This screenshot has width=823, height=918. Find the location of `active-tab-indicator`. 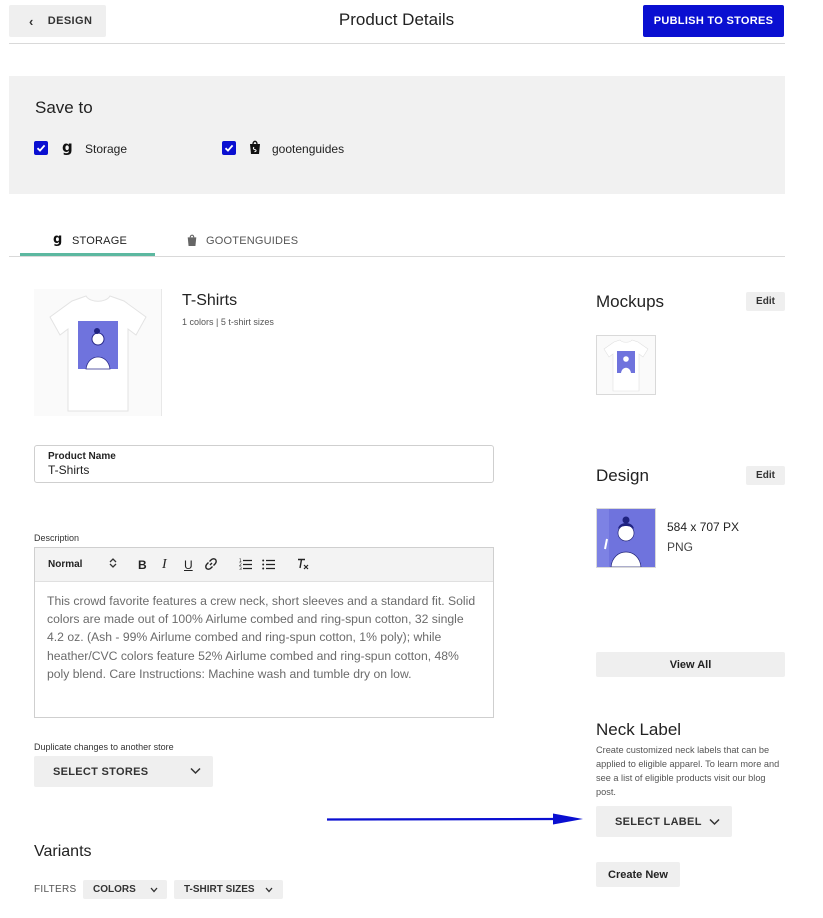

active-tab-indicator is located at coordinates (87, 254).